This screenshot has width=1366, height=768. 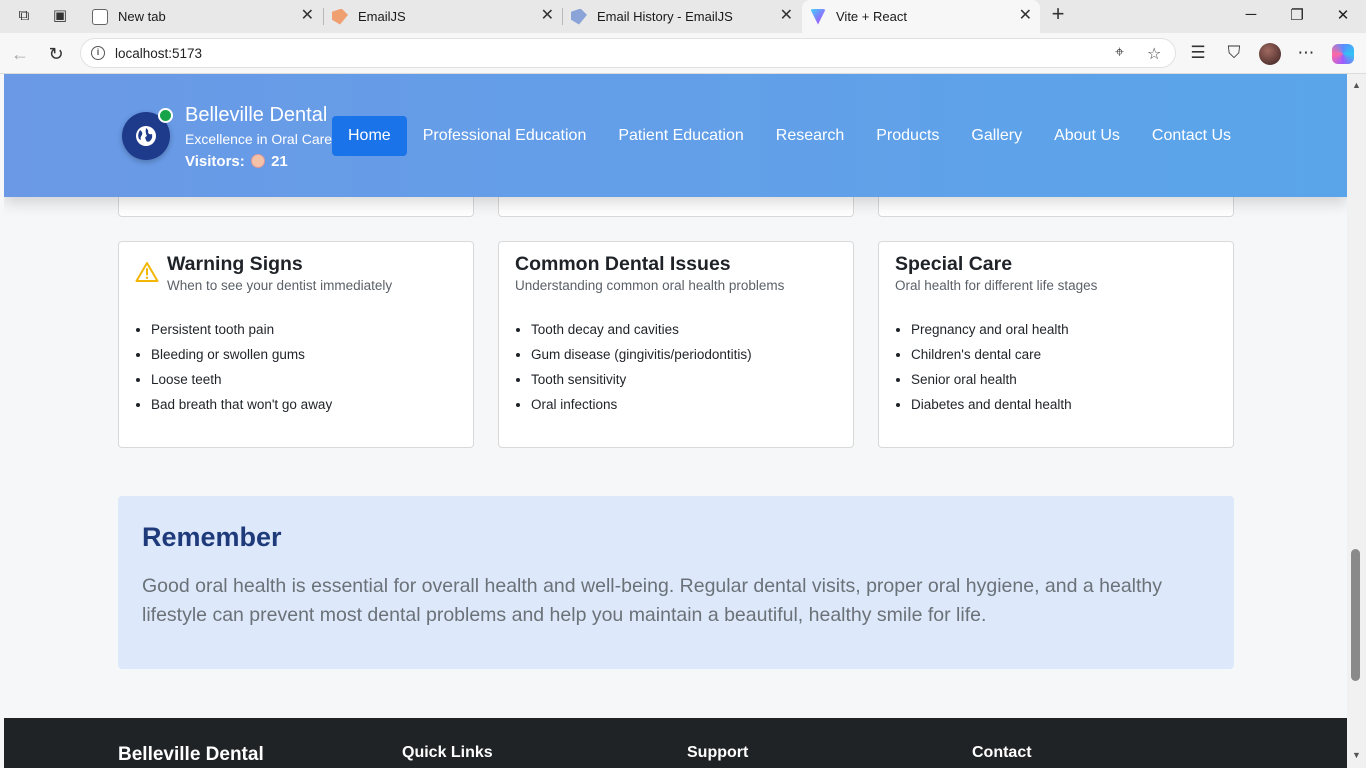 I want to click on nav-professional-education: Professional Education, so click(x=505, y=136).